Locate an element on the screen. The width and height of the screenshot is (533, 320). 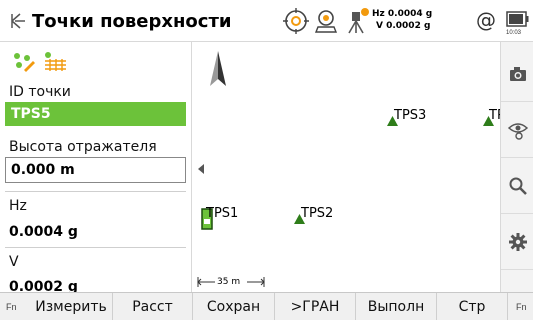
measure-button: Измерить is located at coordinates (71, 306).